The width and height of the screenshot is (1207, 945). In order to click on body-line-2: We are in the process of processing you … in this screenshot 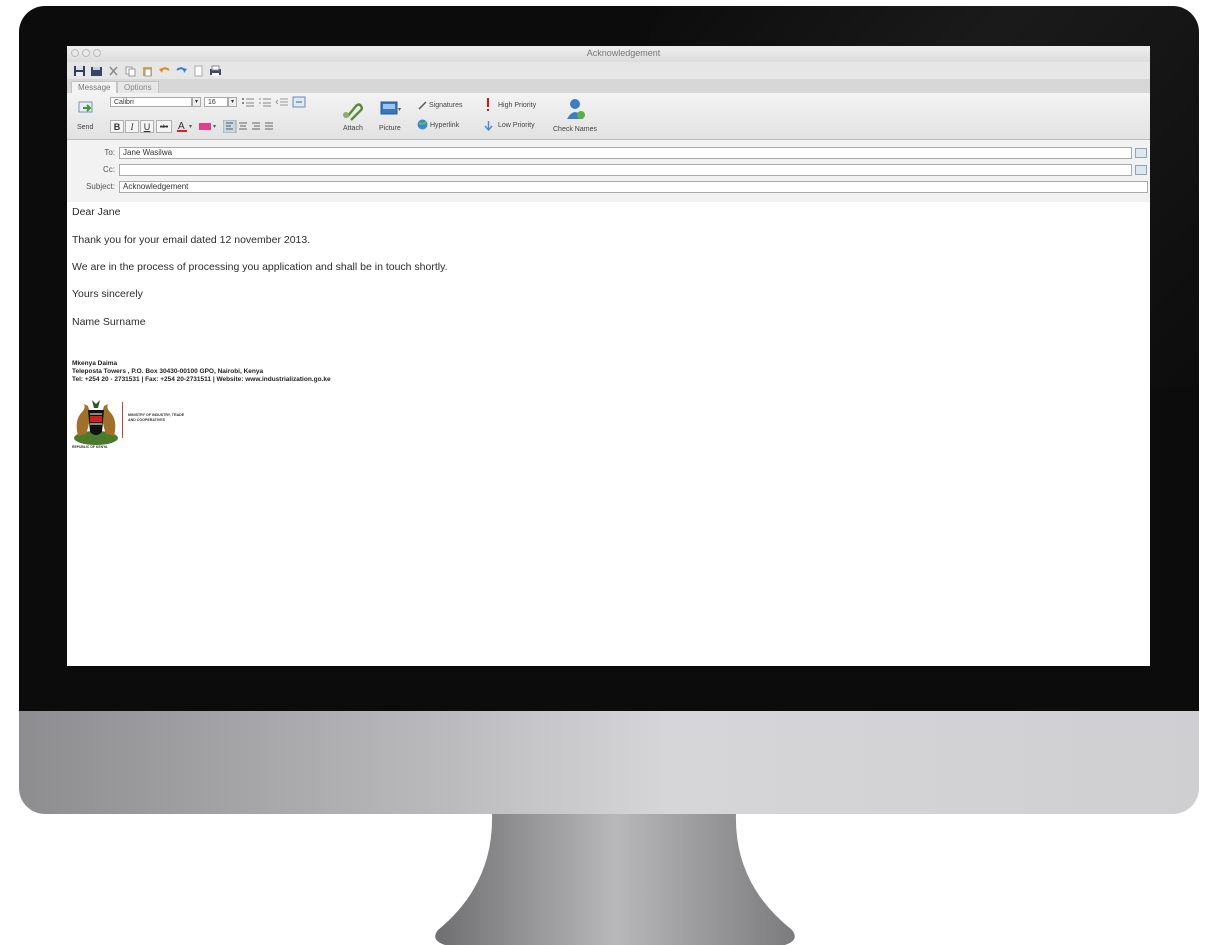, I will do `click(260, 267)`.